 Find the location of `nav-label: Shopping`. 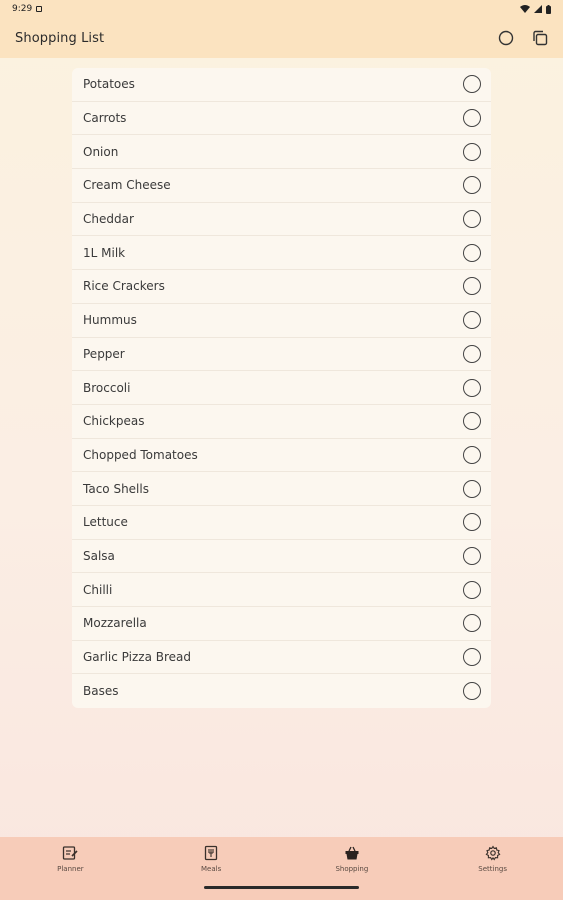

nav-label: Shopping is located at coordinates (352, 869).